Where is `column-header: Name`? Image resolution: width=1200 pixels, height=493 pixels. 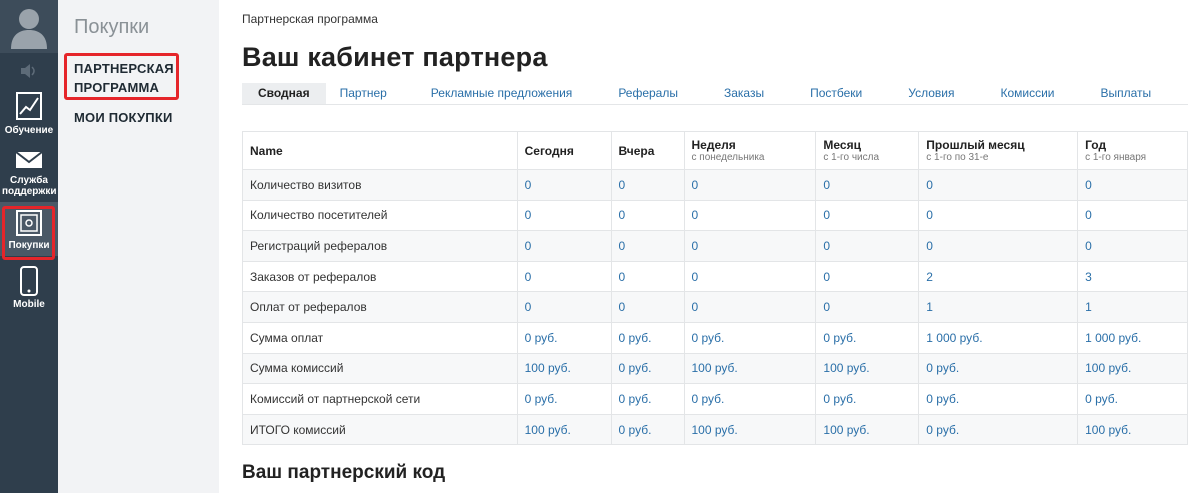
column-header: Name is located at coordinates (380, 150).